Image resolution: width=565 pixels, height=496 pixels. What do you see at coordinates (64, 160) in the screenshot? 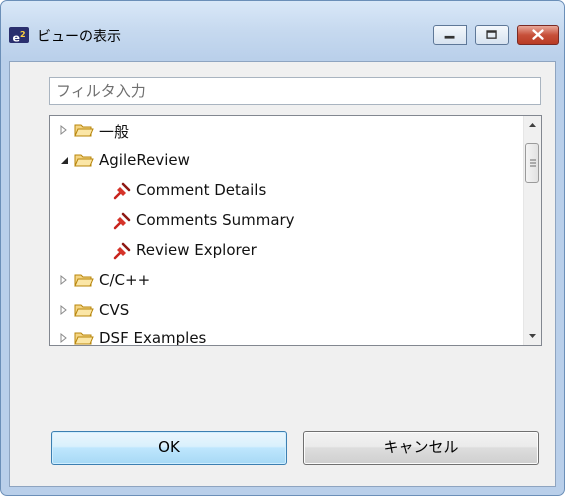
I see `collapse-arrow-icon` at bounding box center [64, 160].